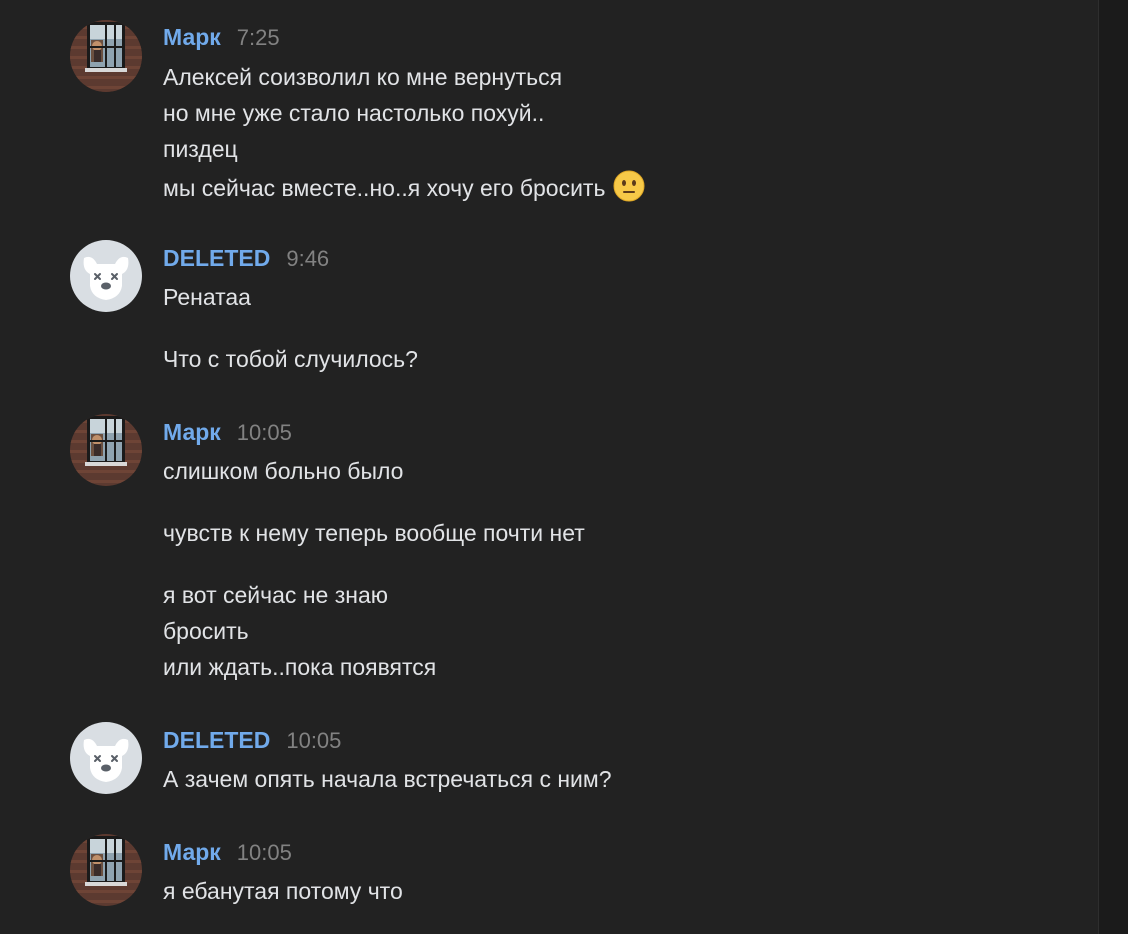 Image resolution: width=1128 pixels, height=934 pixels. I want to click on message-text: Алексей соизволил ко мне вернуться, so click(363, 77).